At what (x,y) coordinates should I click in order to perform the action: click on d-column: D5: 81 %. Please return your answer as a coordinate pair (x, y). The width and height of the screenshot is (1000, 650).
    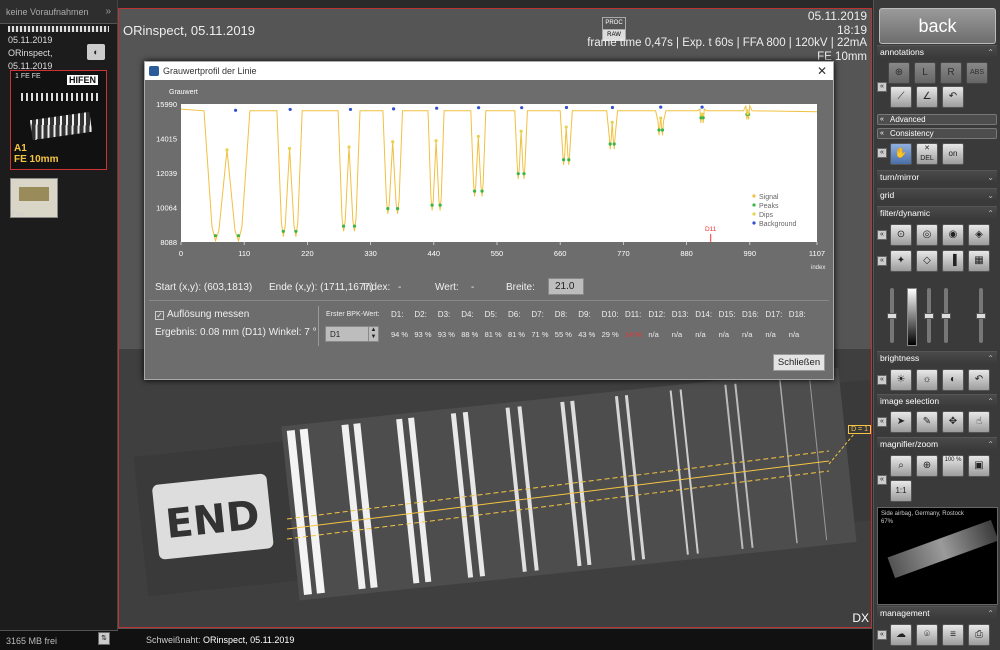
    Looking at the image, I should click on (497, 323).